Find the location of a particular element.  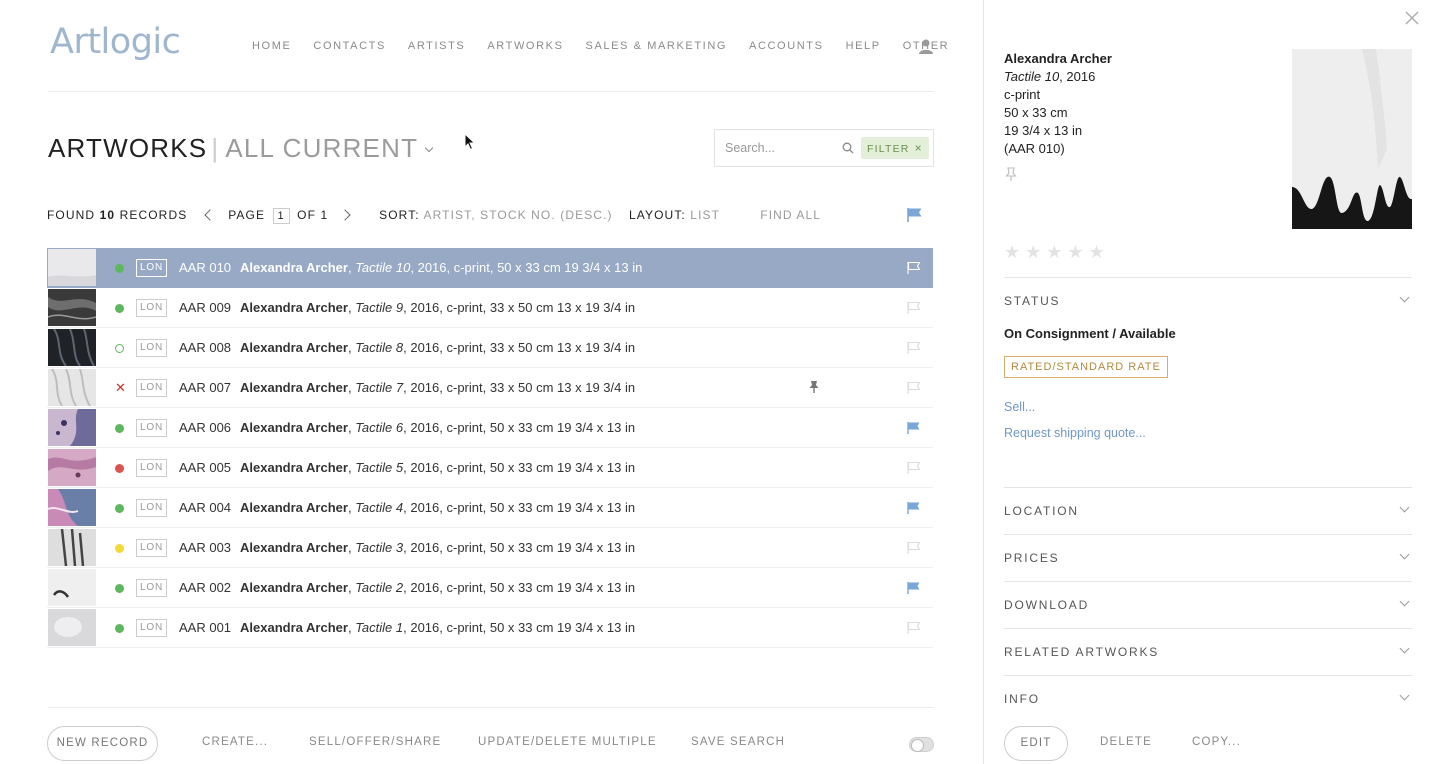

search-input is located at coordinates (785, 148).